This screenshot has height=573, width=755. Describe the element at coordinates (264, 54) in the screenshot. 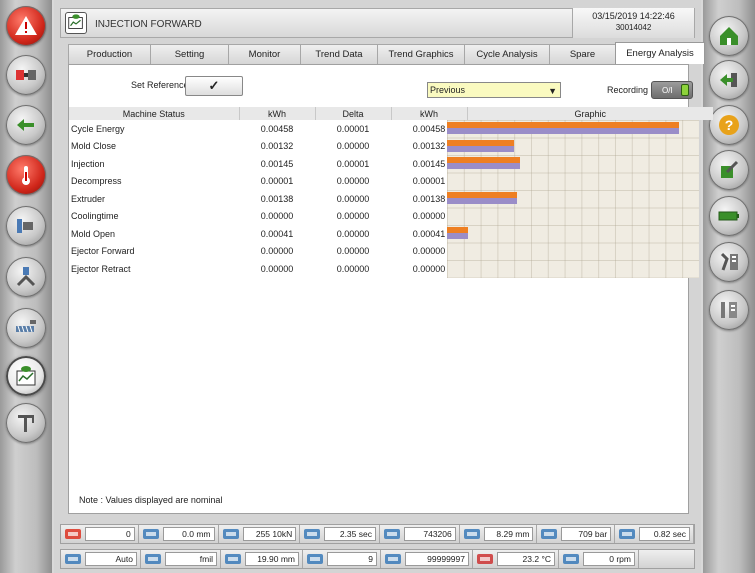

I see `tab-monitor: Monitor` at that location.